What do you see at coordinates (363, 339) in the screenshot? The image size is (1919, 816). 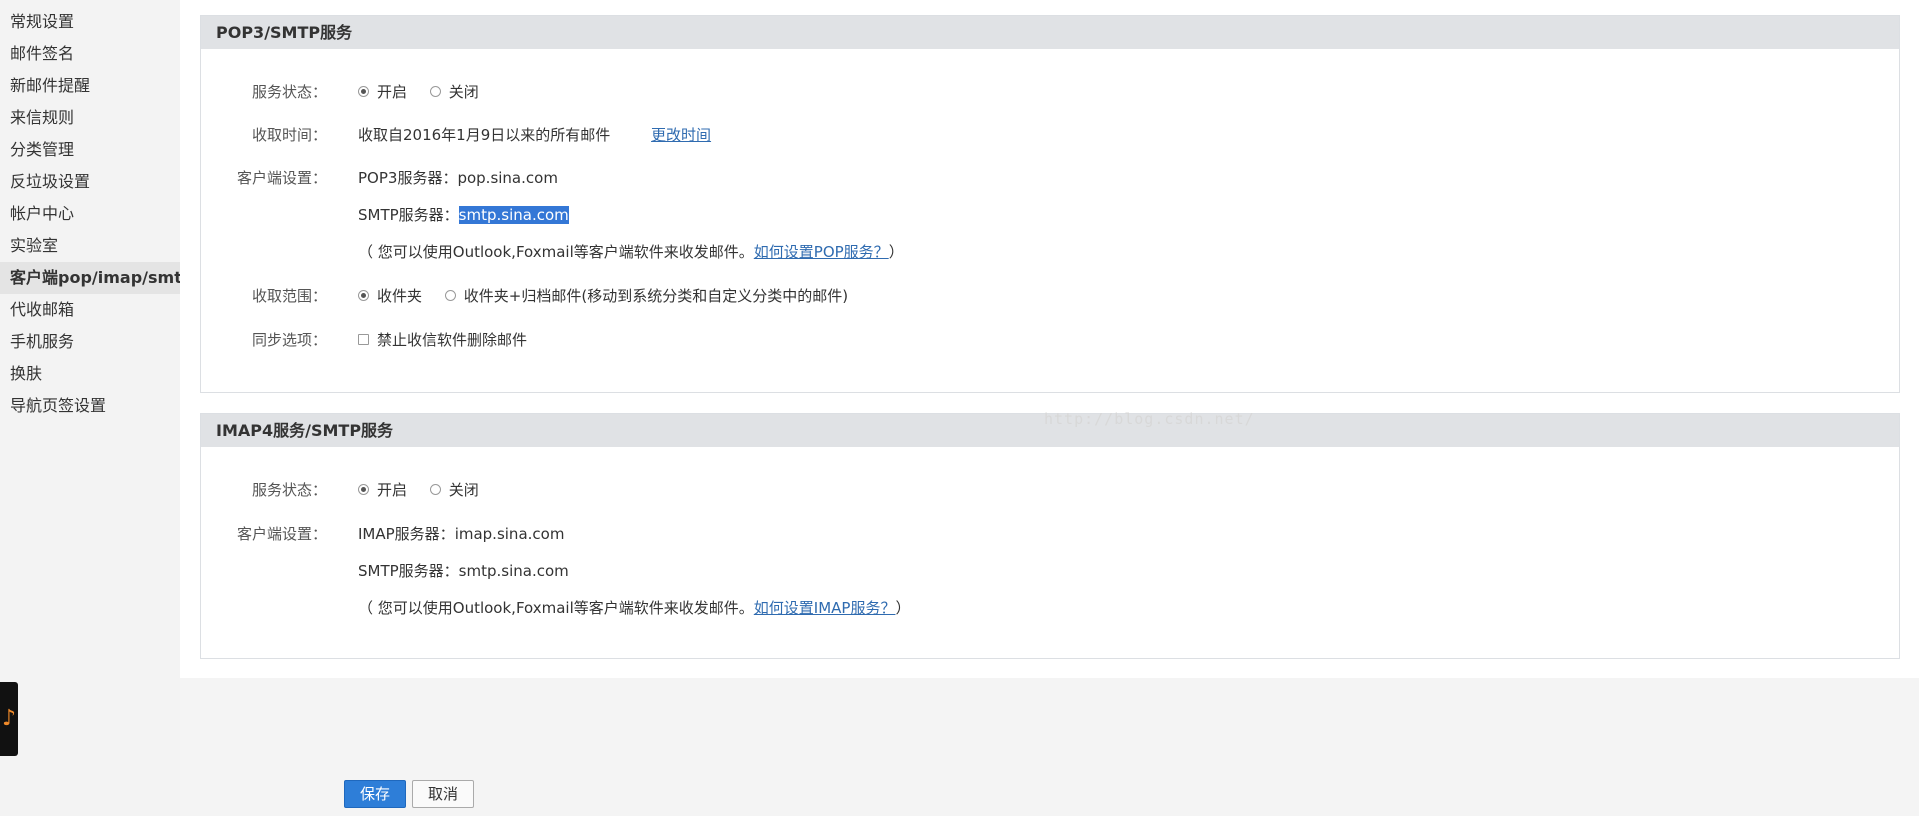 I see `sync-prevent-delete-checkbox` at bounding box center [363, 339].